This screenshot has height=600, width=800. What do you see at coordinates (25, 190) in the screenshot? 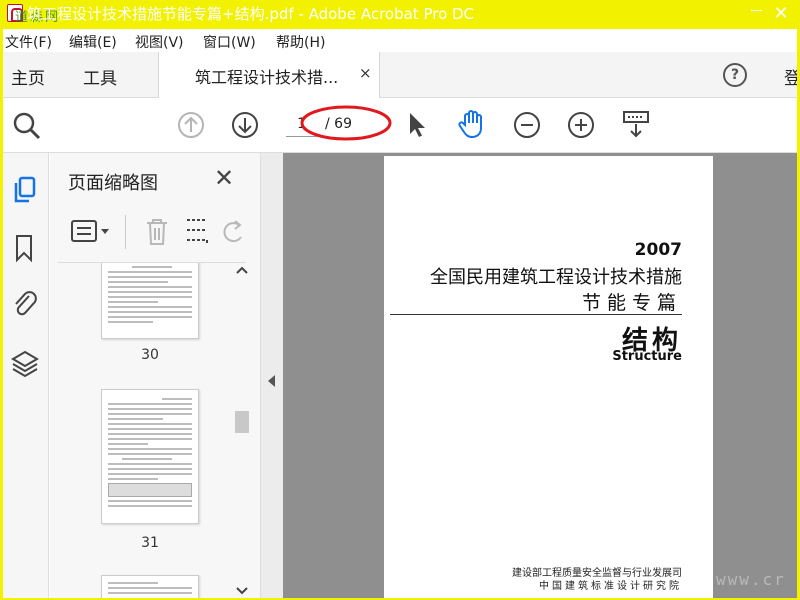
I see `thumbnails-icon` at bounding box center [25, 190].